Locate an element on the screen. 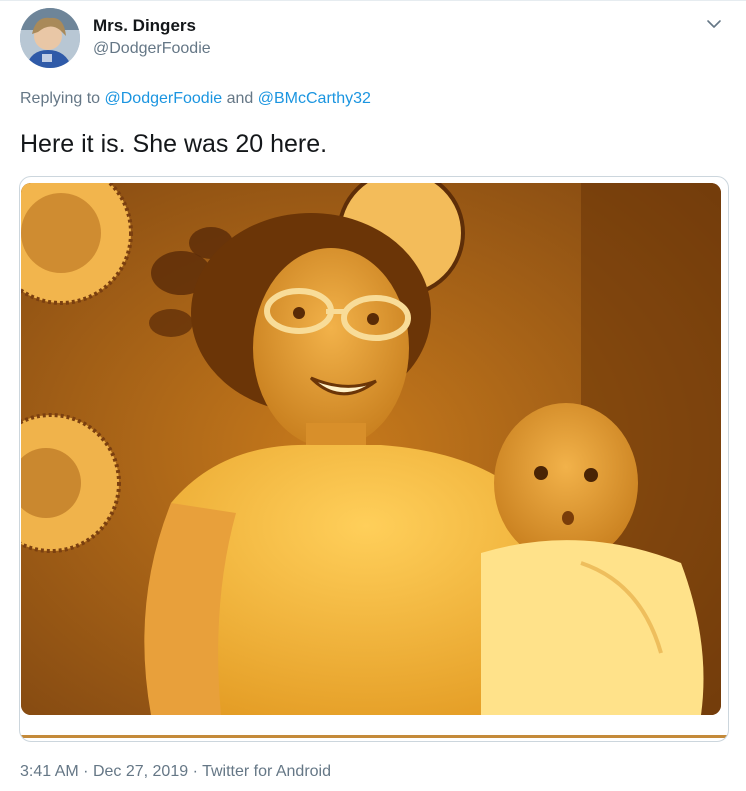 This screenshot has height=791, width=746. mention-link: @BMcCarthy32 is located at coordinates (314, 98).